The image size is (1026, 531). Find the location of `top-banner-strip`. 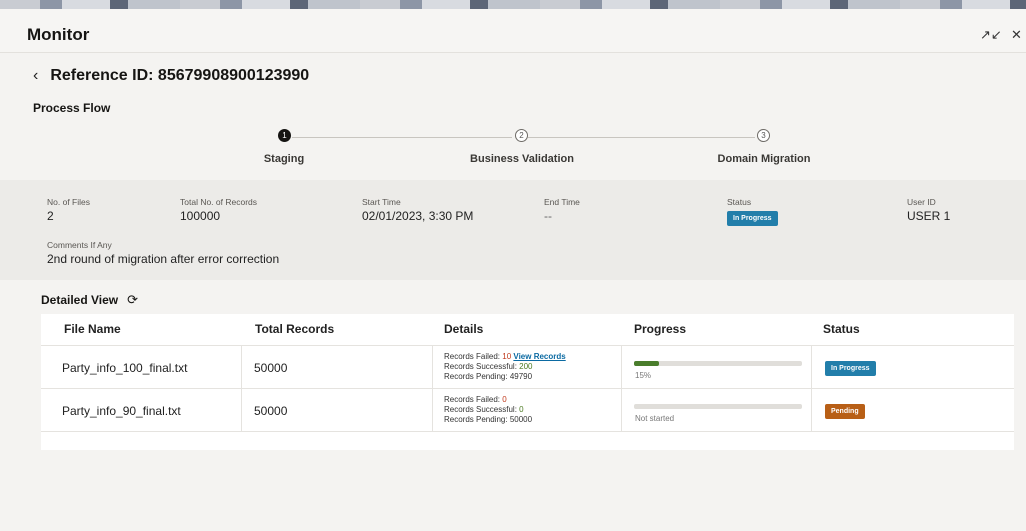

top-banner-strip is located at coordinates (513, 4).